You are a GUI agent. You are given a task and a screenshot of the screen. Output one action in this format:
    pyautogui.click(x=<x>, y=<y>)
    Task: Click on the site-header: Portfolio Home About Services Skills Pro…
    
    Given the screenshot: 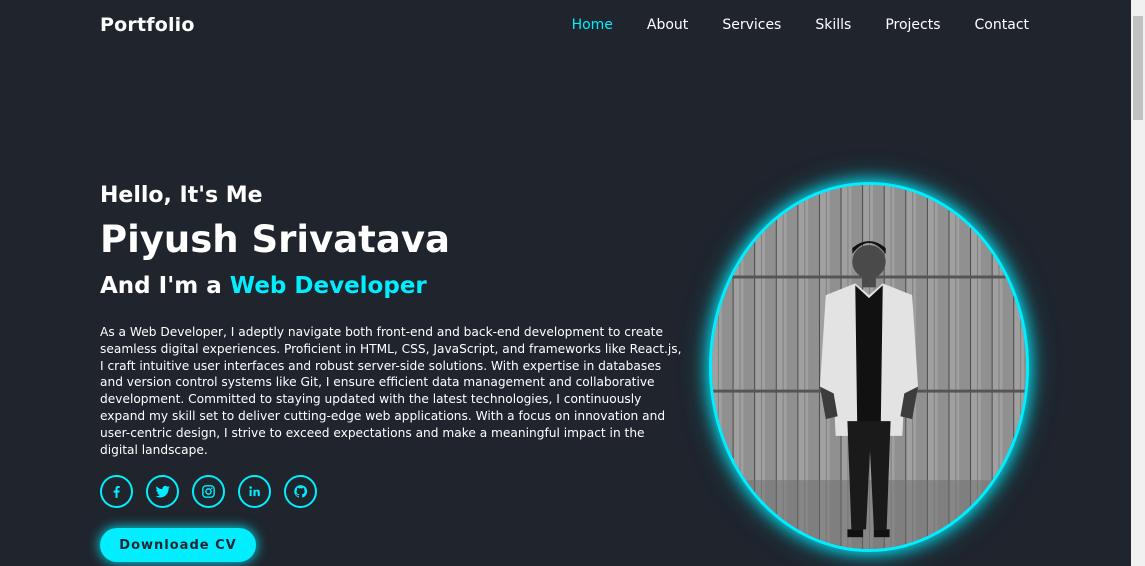 What is the action you would take?
    pyautogui.click(x=565, y=26)
    